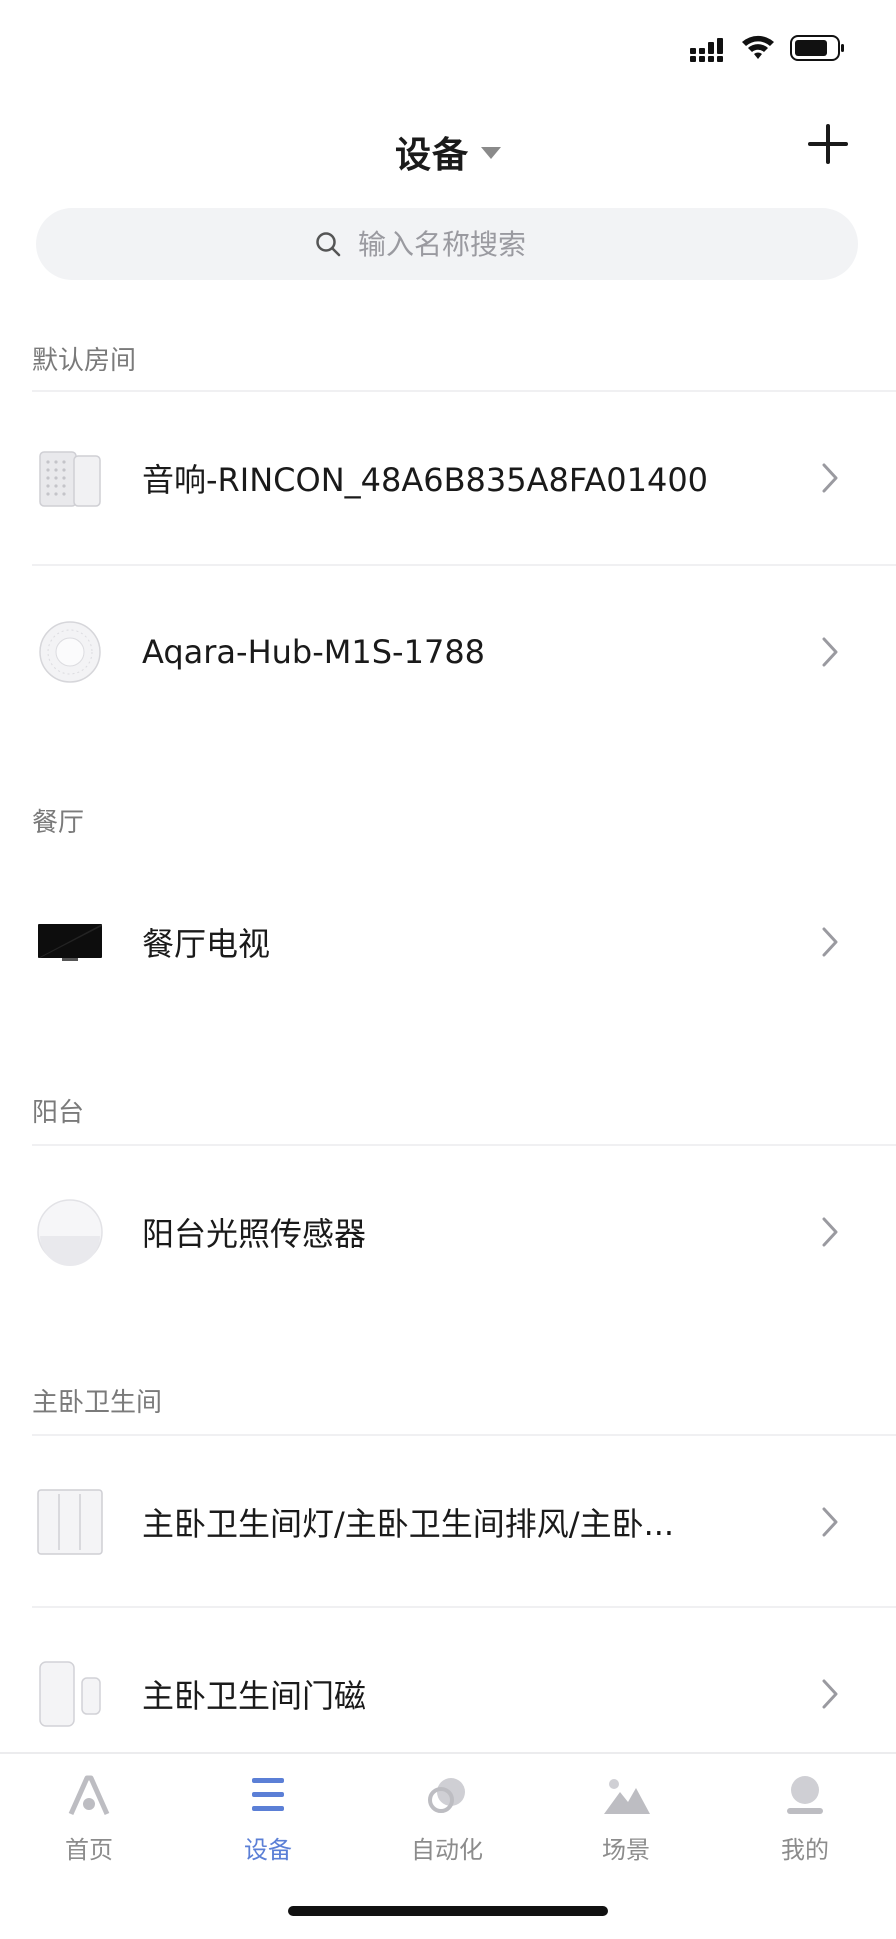  Describe the element at coordinates (626, 1850) in the screenshot. I see `tab-label: 场景` at that location.